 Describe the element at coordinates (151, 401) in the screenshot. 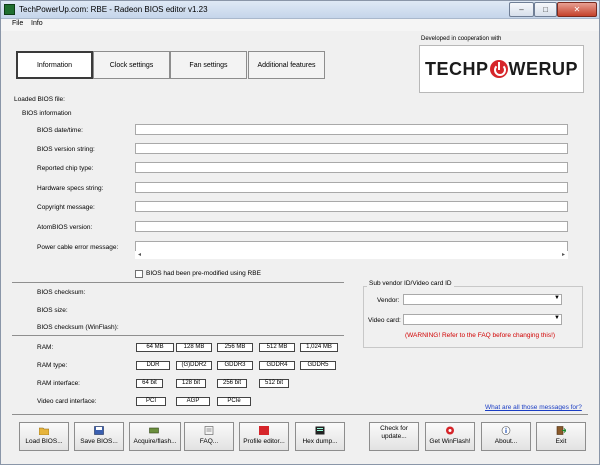

I see `video-interface-pci: PCI` at that location.